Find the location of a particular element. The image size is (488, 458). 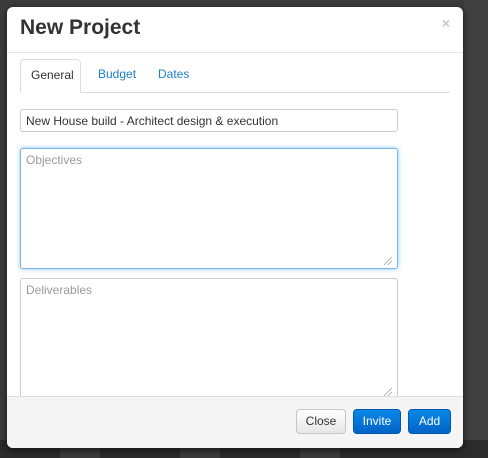

backdrop-edge is located at coordinates (476, 229).